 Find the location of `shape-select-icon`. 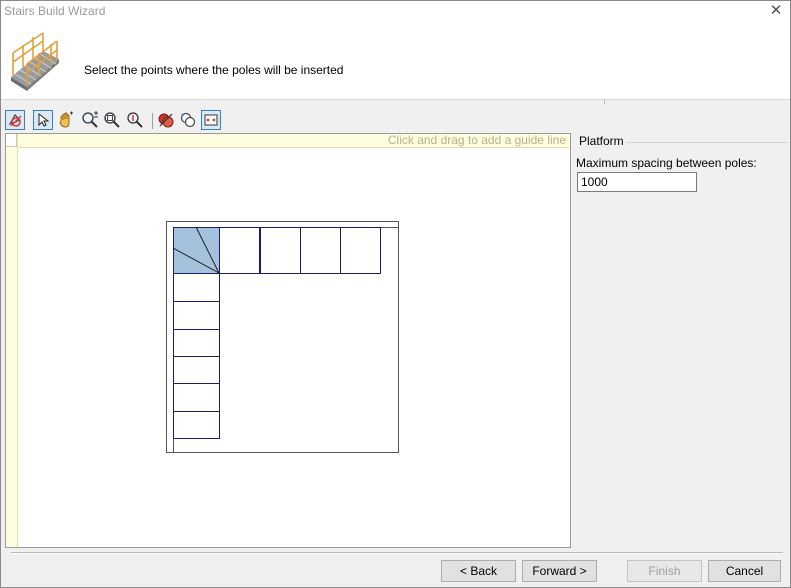

shape-select-icon is located at coordinates (15, 120).